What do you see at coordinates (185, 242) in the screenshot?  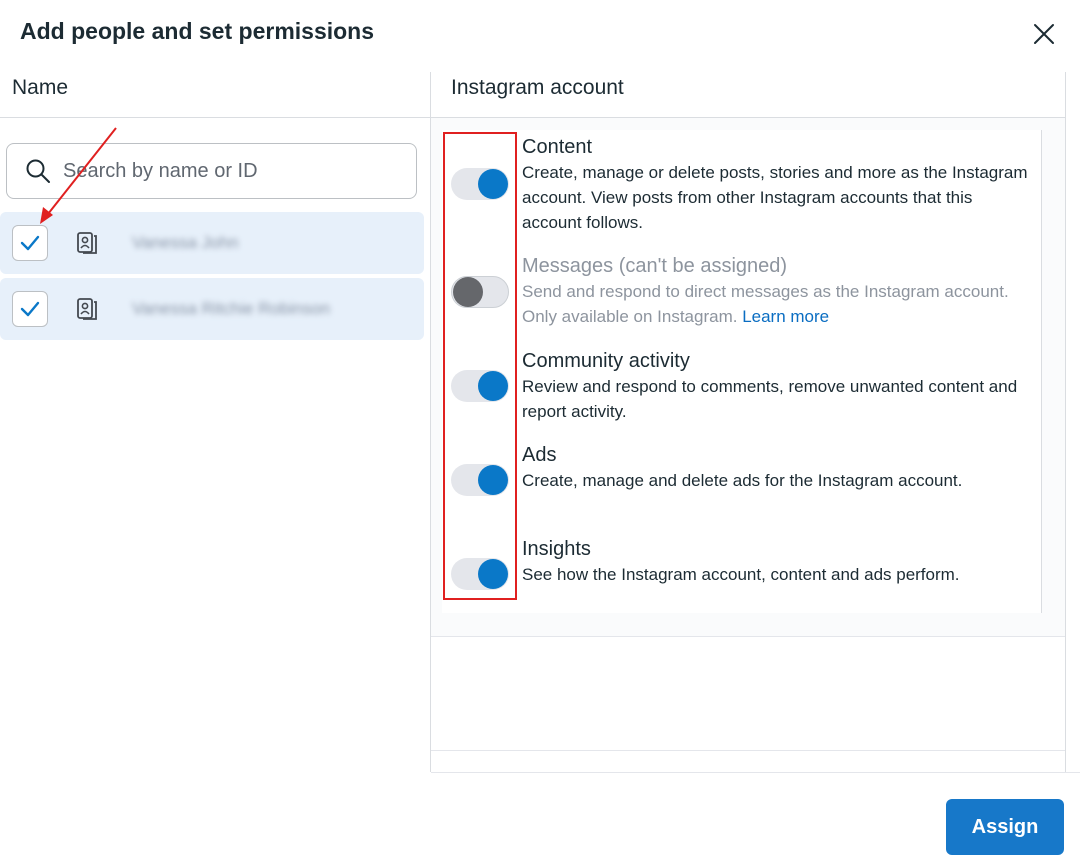 I see `person-name: Vanessa John` at bounding box center [185, 242].